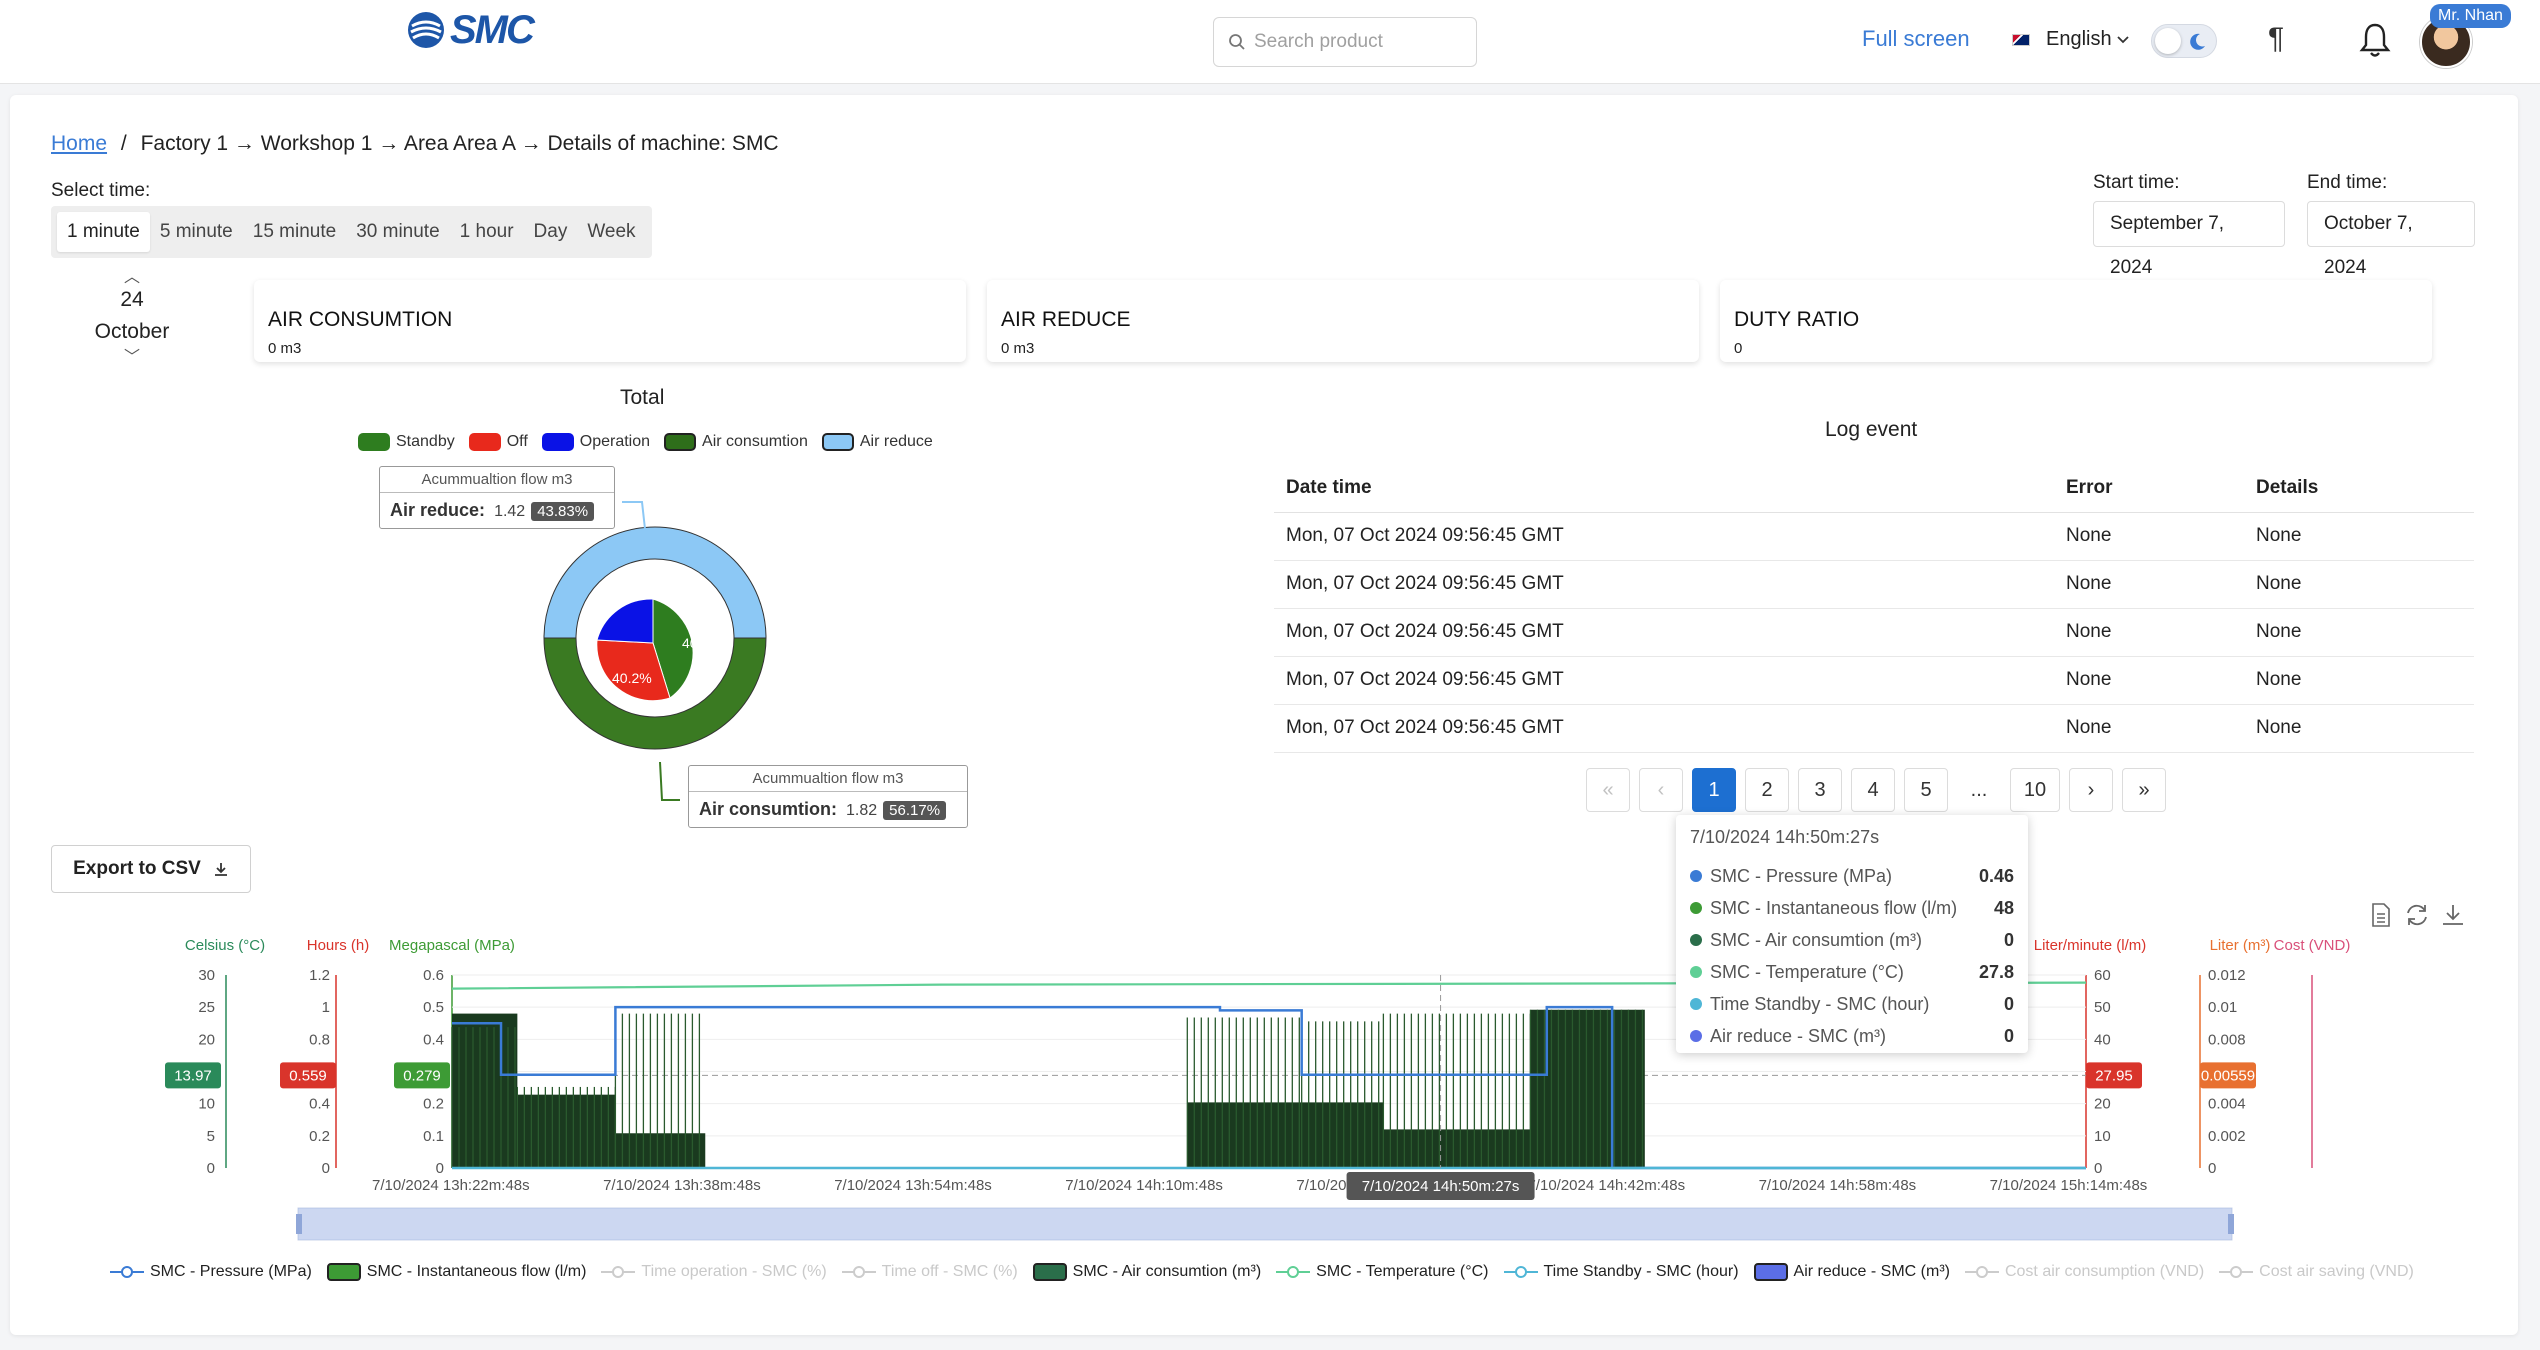 The width and height of the screenshot is (2540, 1350). Describe the element at coordinates (2102, 1007) in the screenshot. I see `axis-tick-label: 50` at that location.